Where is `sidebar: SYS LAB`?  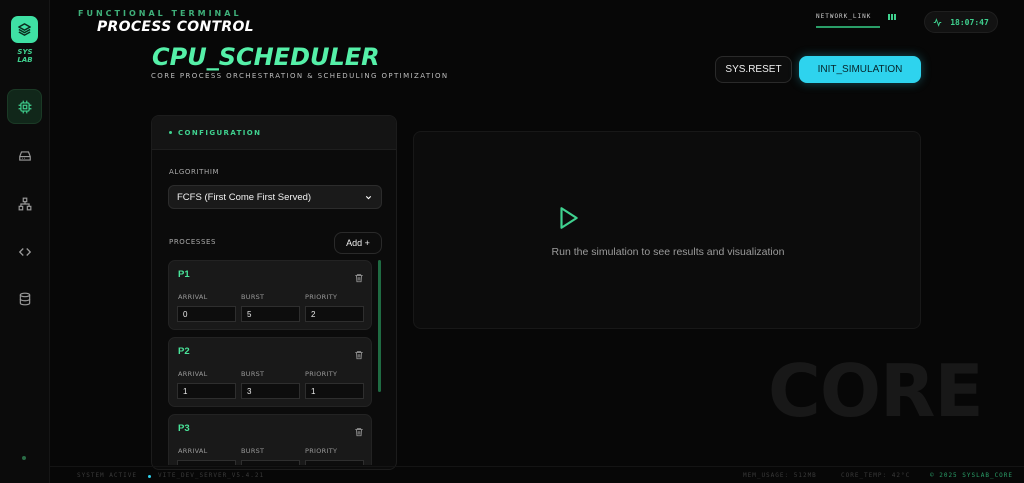 sidebar: SYS LAB is located at coordinates (25, 241).